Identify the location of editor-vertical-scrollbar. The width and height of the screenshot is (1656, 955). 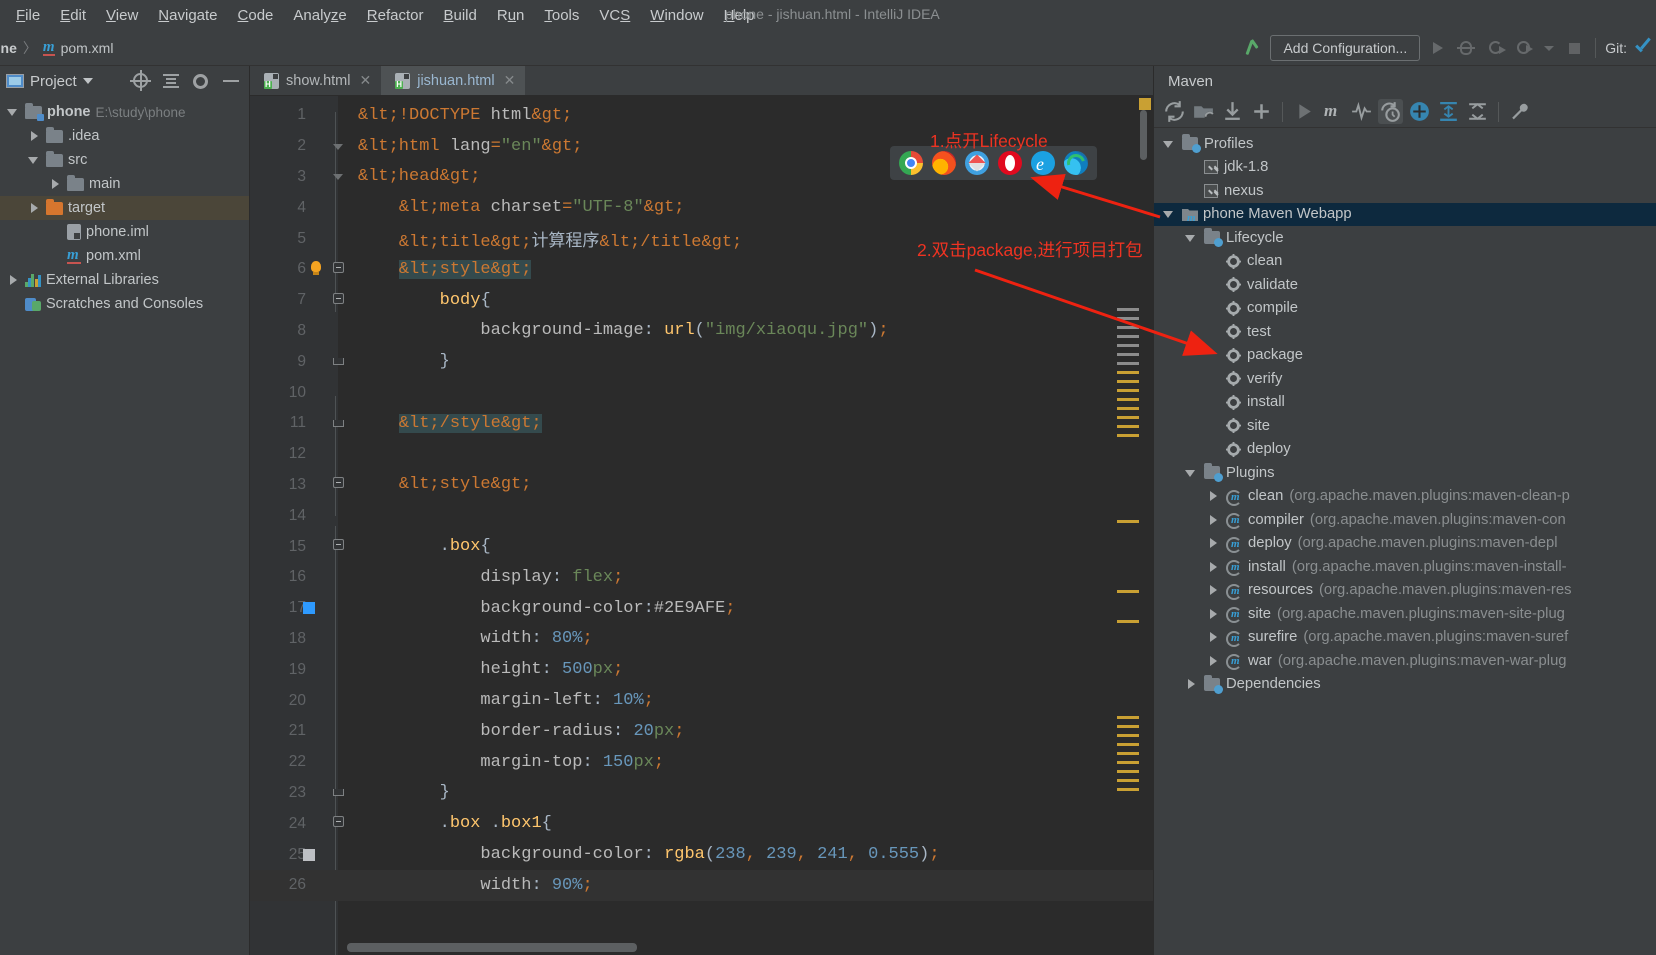
(1143, 135).